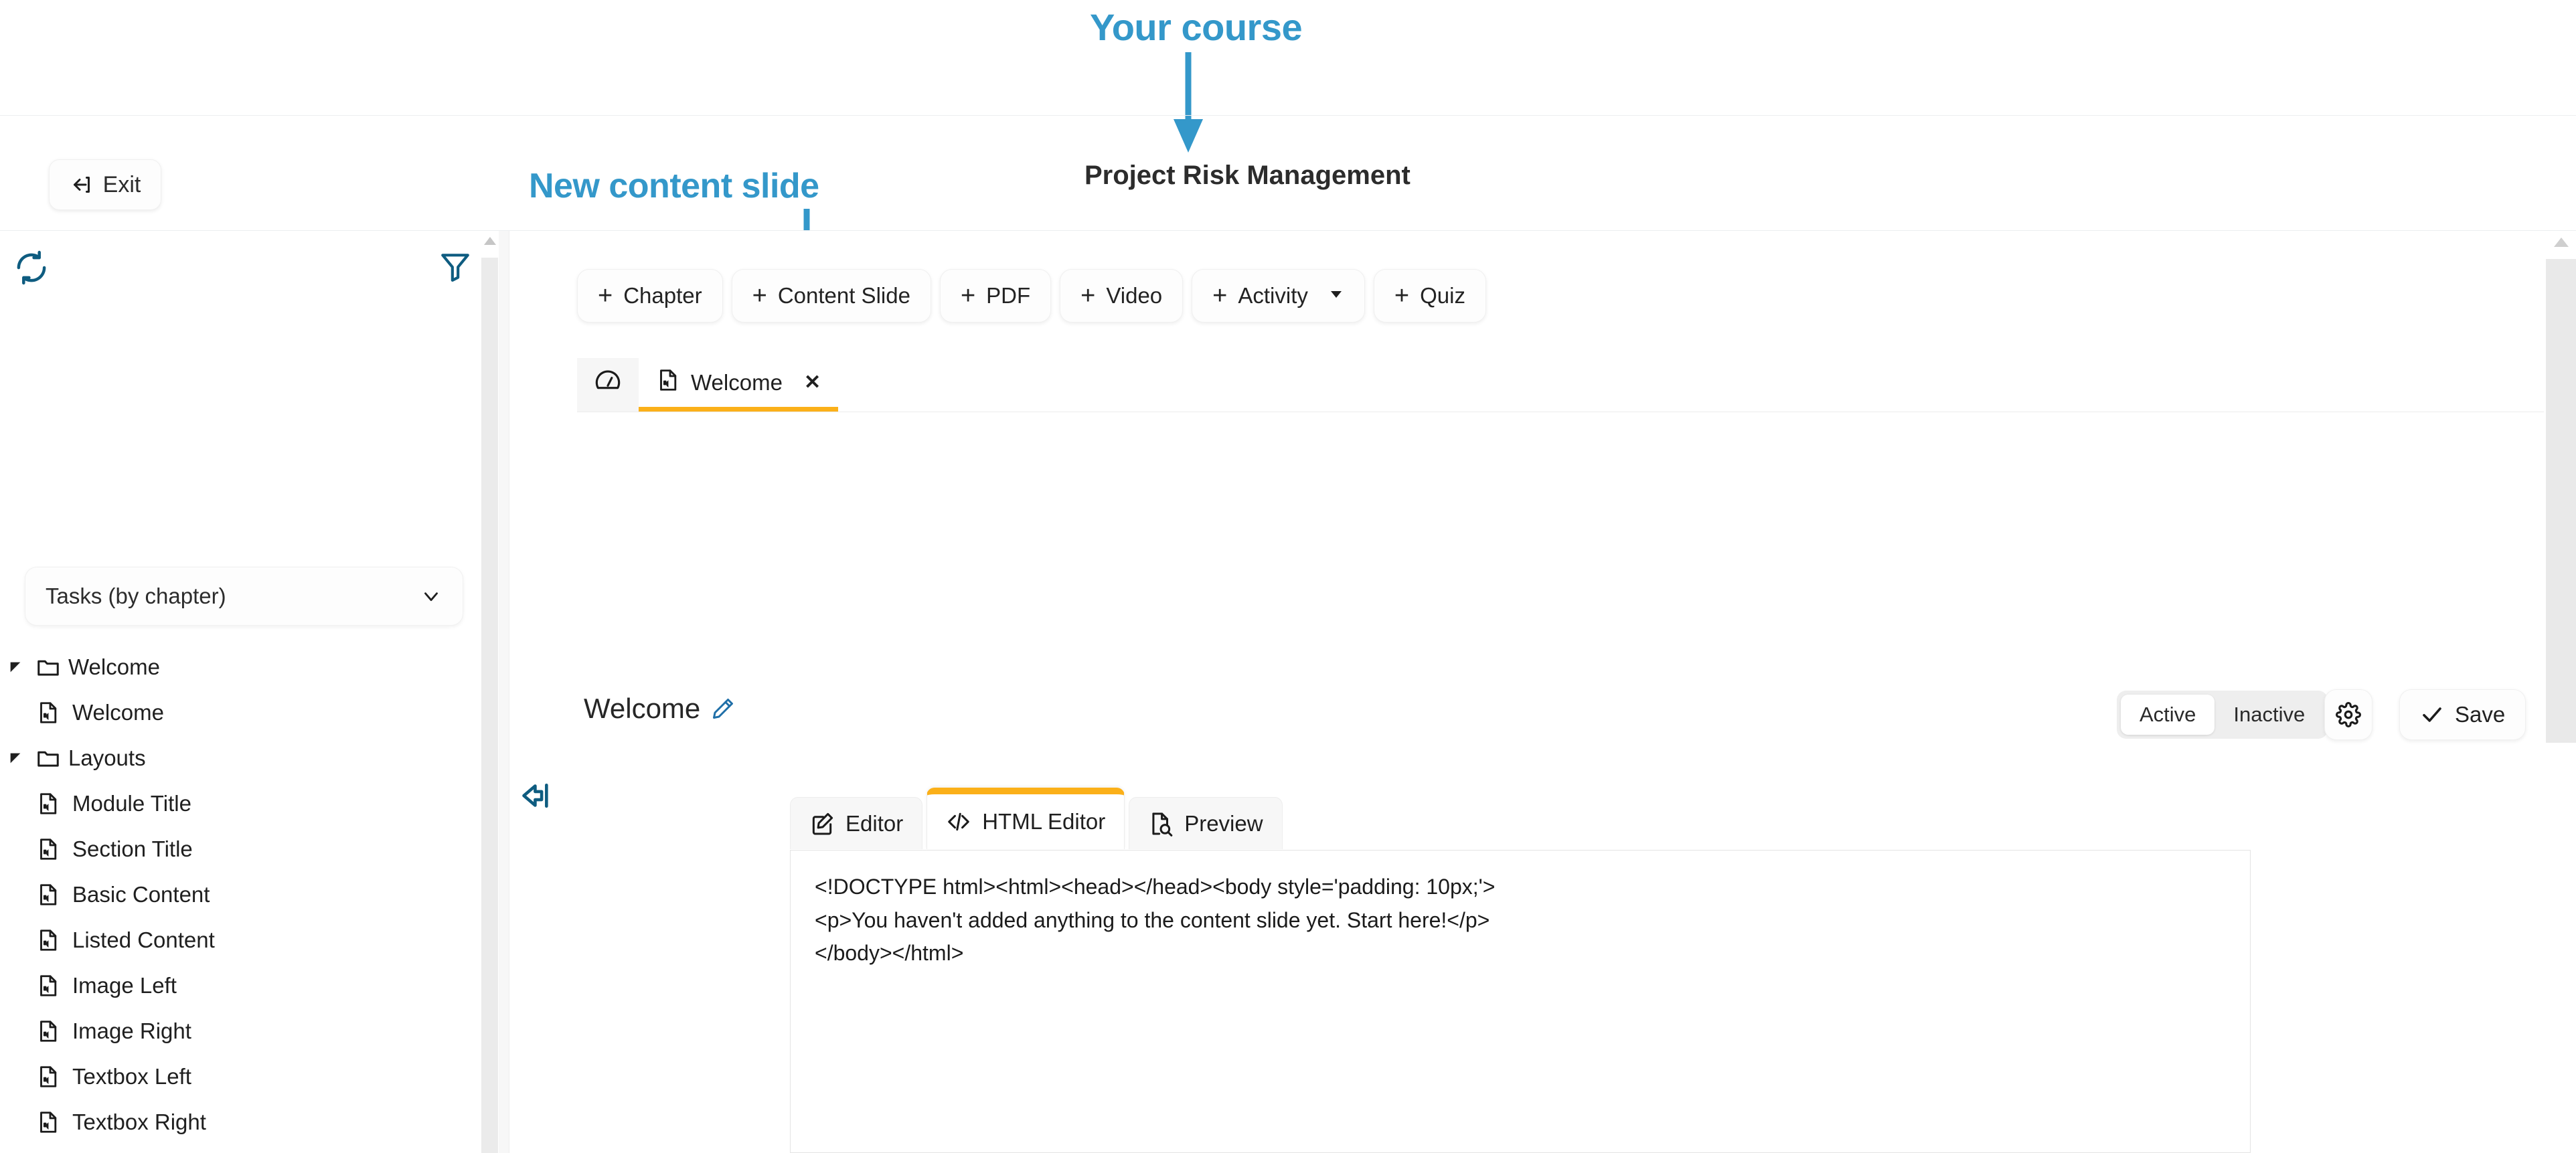  I want to click on add-pdf-button: + PDF, so click(996, 296).